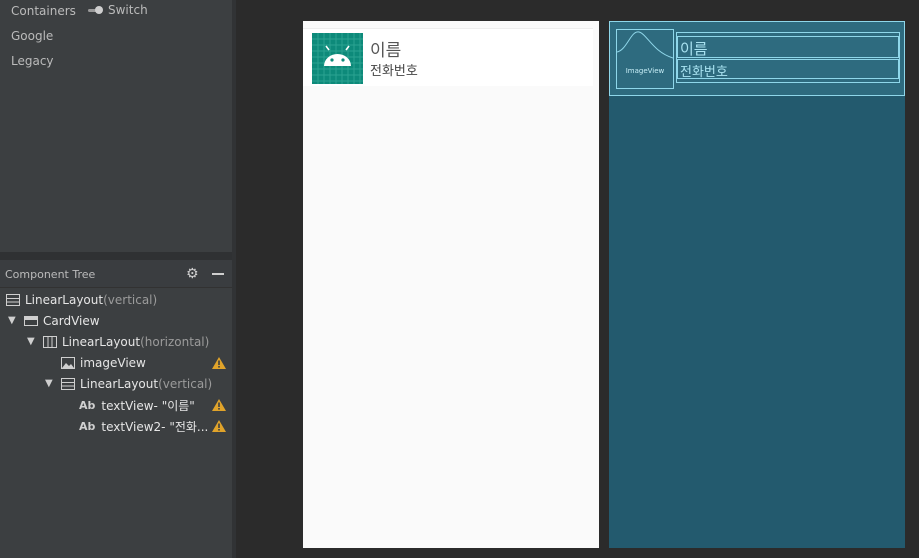  What do you see at coordinates (448, 57) in the screenshot?
I see `card-view: 이름 전화번호` at bounding box center [448, 57].